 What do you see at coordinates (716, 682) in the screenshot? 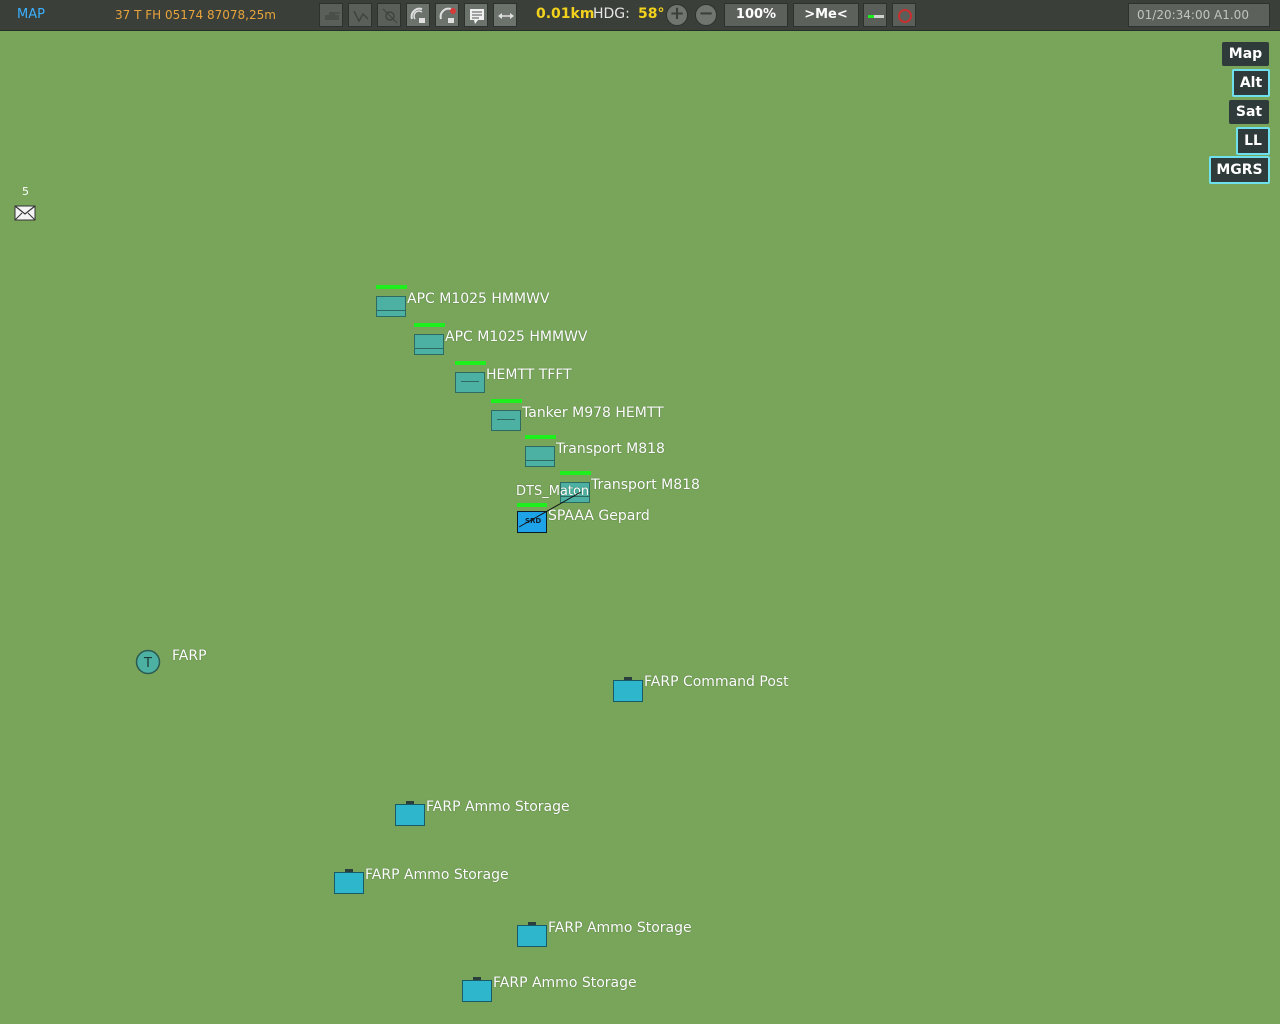
I see `command-post-label: FARP Command Post` at bounding box center [716, 682].